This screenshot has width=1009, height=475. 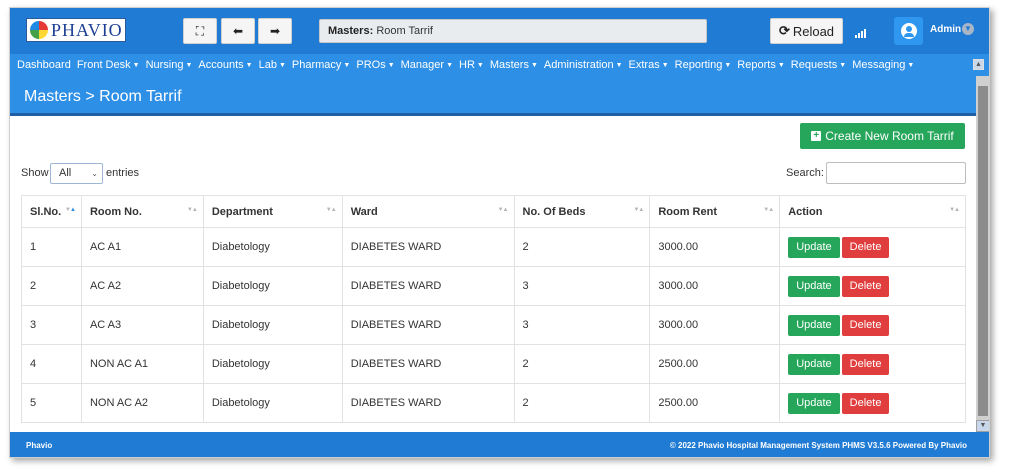 I want to click on reload-button: ⟳ Reload, so click(x=806, y=31).